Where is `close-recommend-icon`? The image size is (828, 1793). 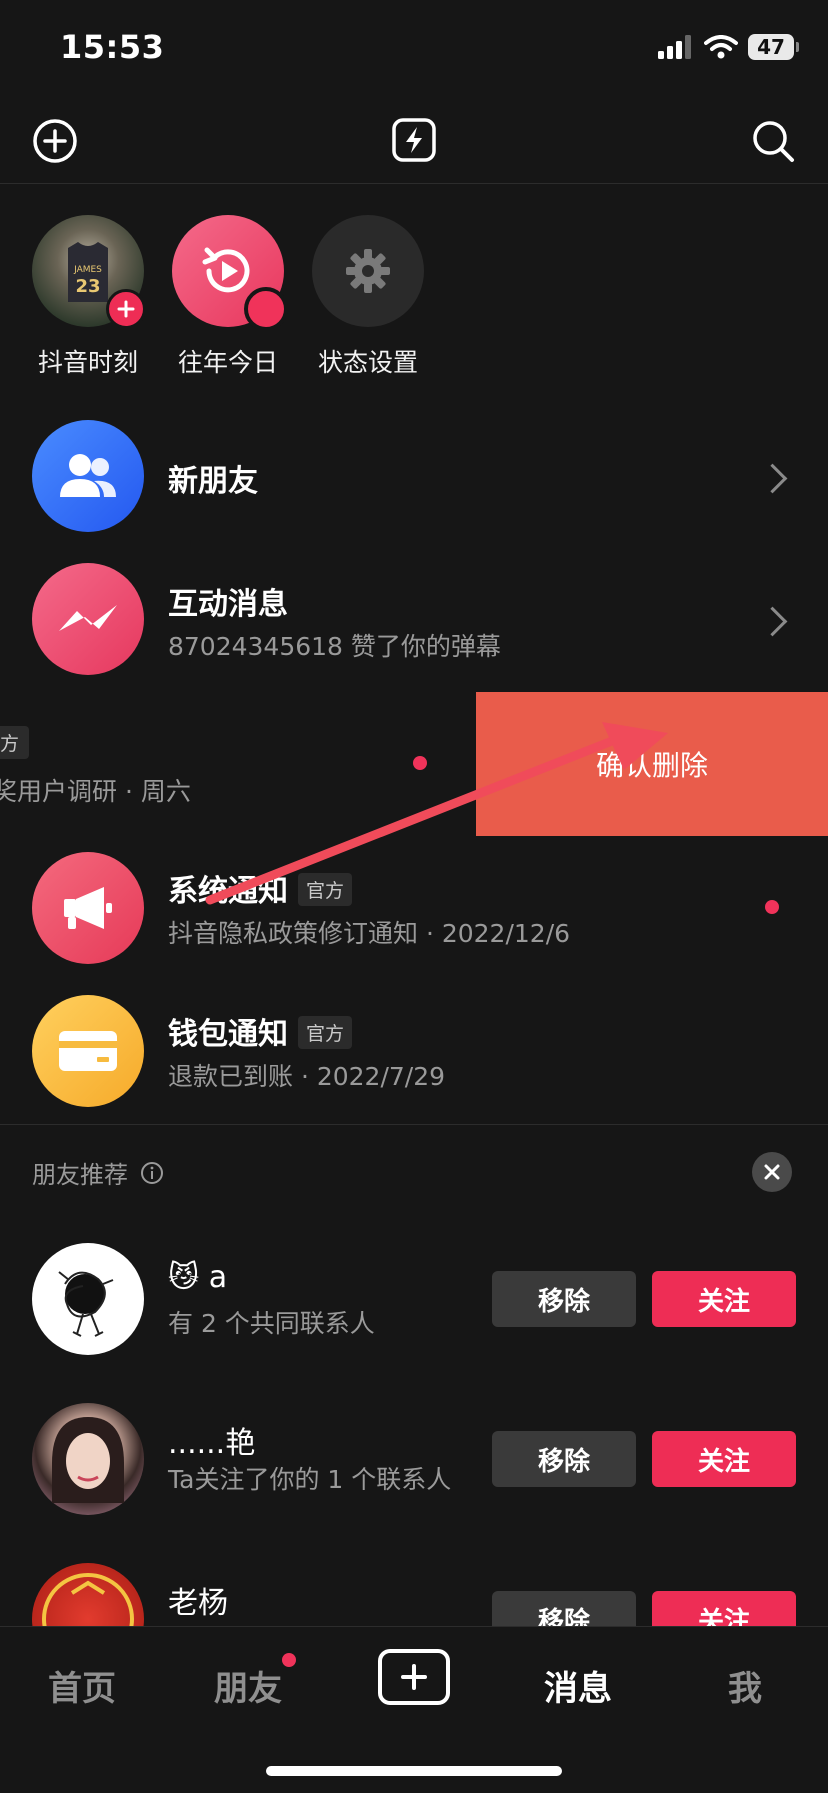 close-recommend-icon is located at coordinates (772, 1172).